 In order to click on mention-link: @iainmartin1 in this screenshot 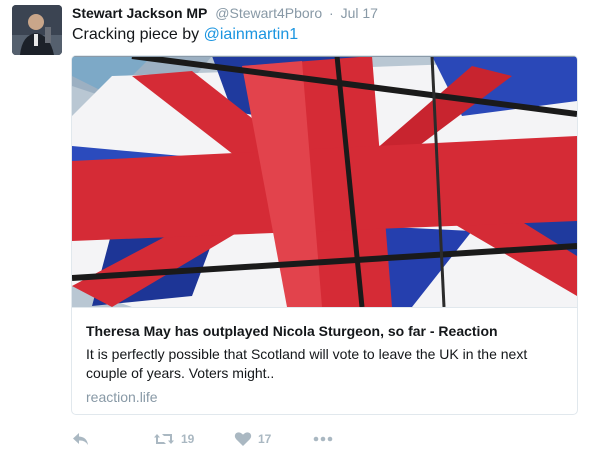, I will do `click(251, 34)`.